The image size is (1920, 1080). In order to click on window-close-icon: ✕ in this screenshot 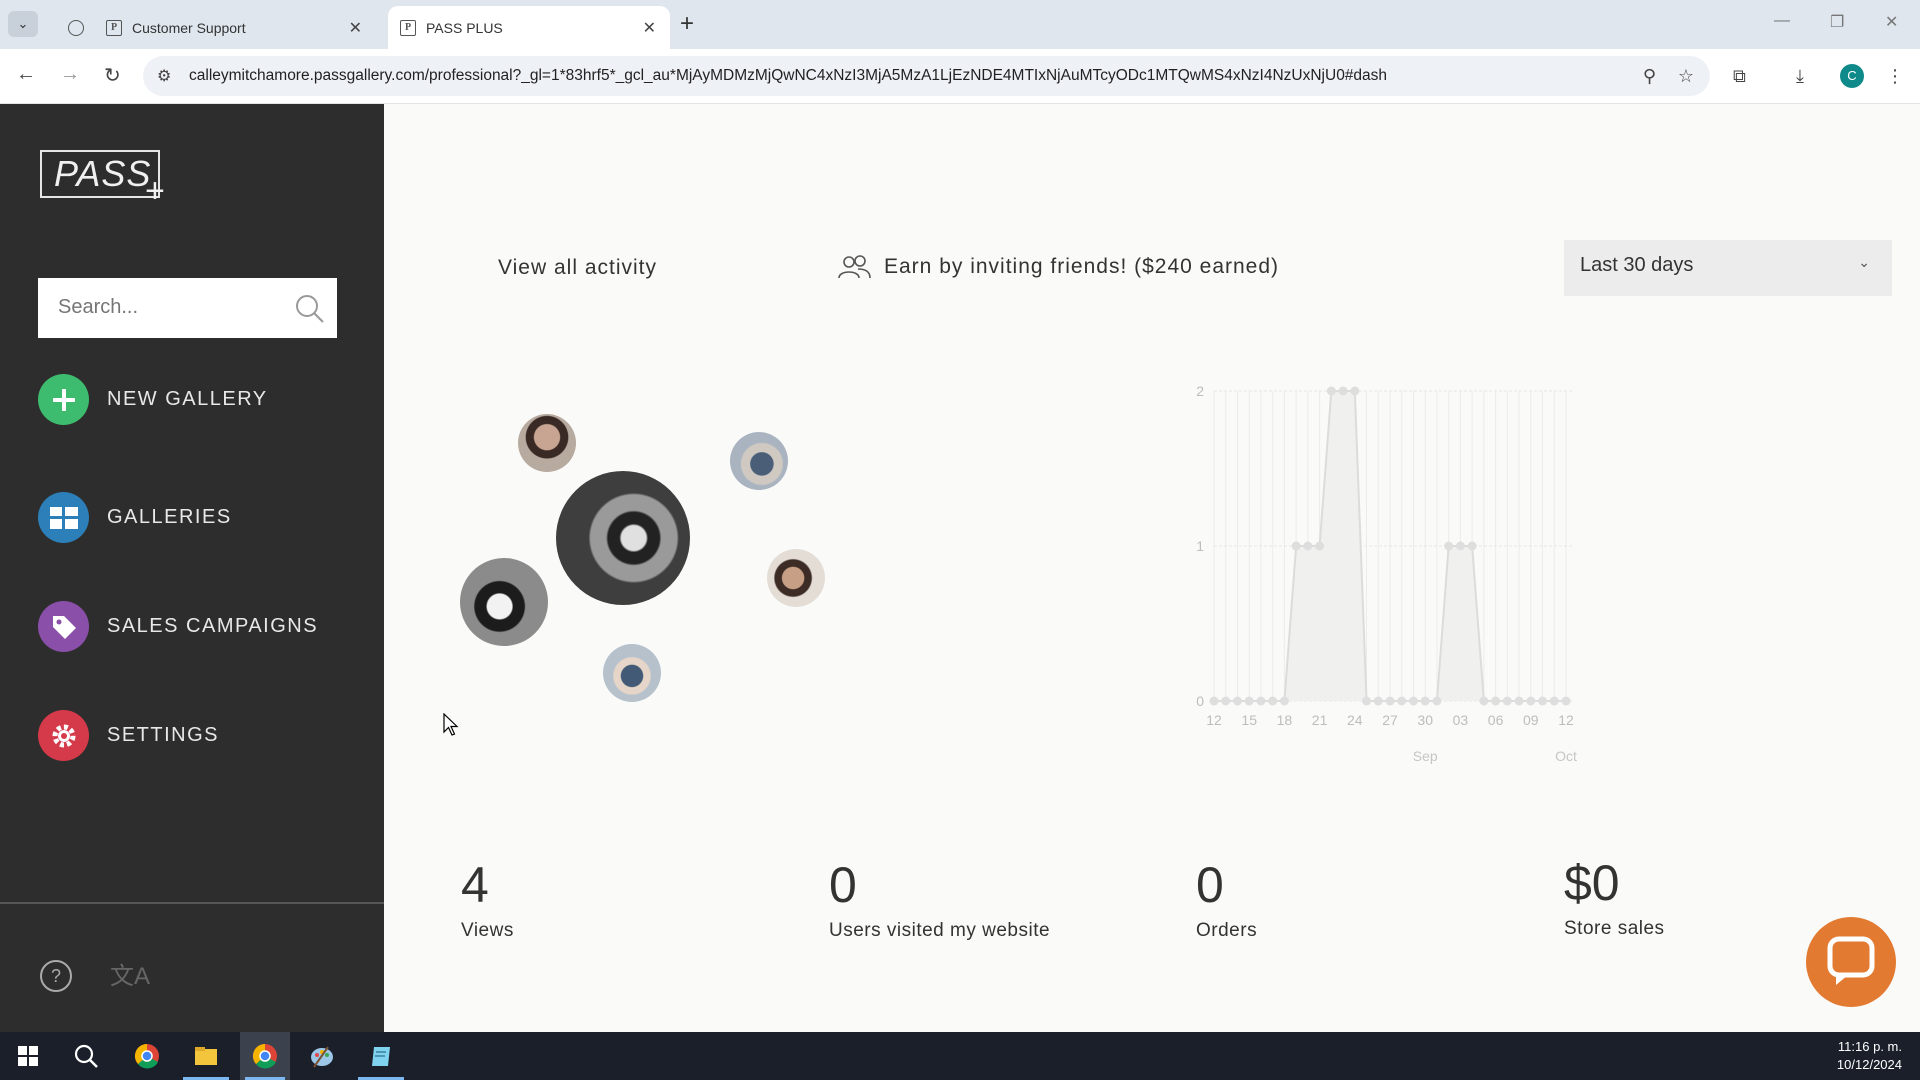, I will do `click(1891, 22)`.